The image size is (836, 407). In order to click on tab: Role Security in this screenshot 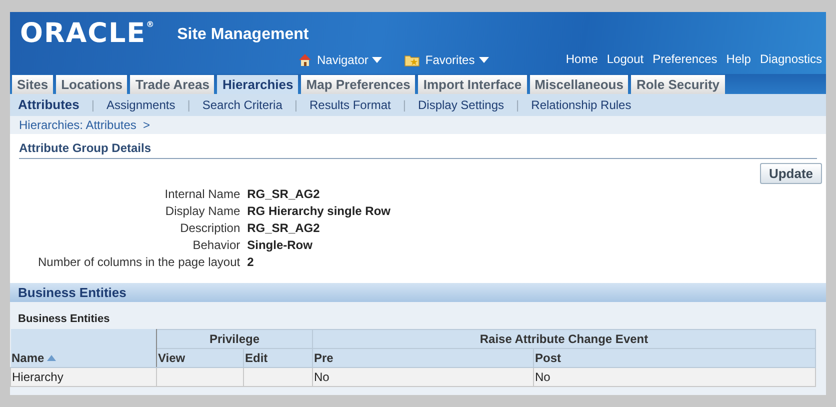, I will do `click(678, 84)`.